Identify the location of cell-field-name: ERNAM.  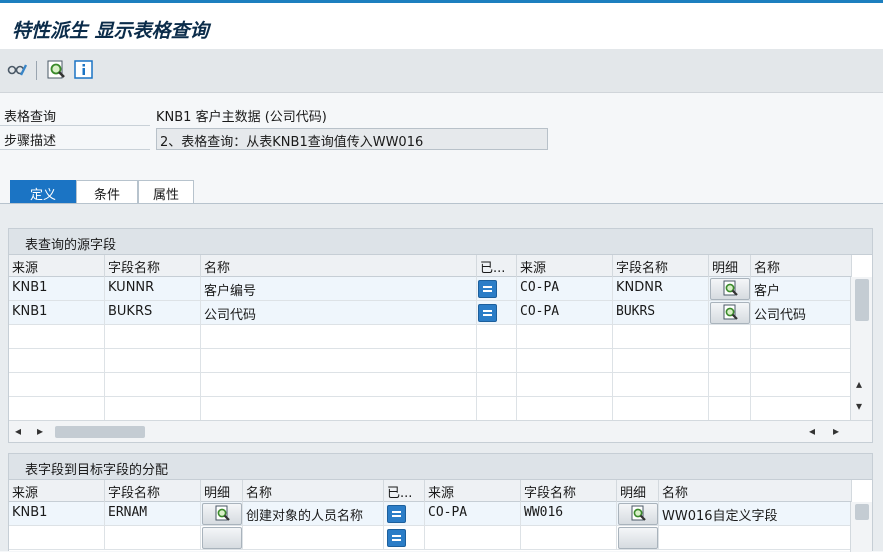
(153, 514).